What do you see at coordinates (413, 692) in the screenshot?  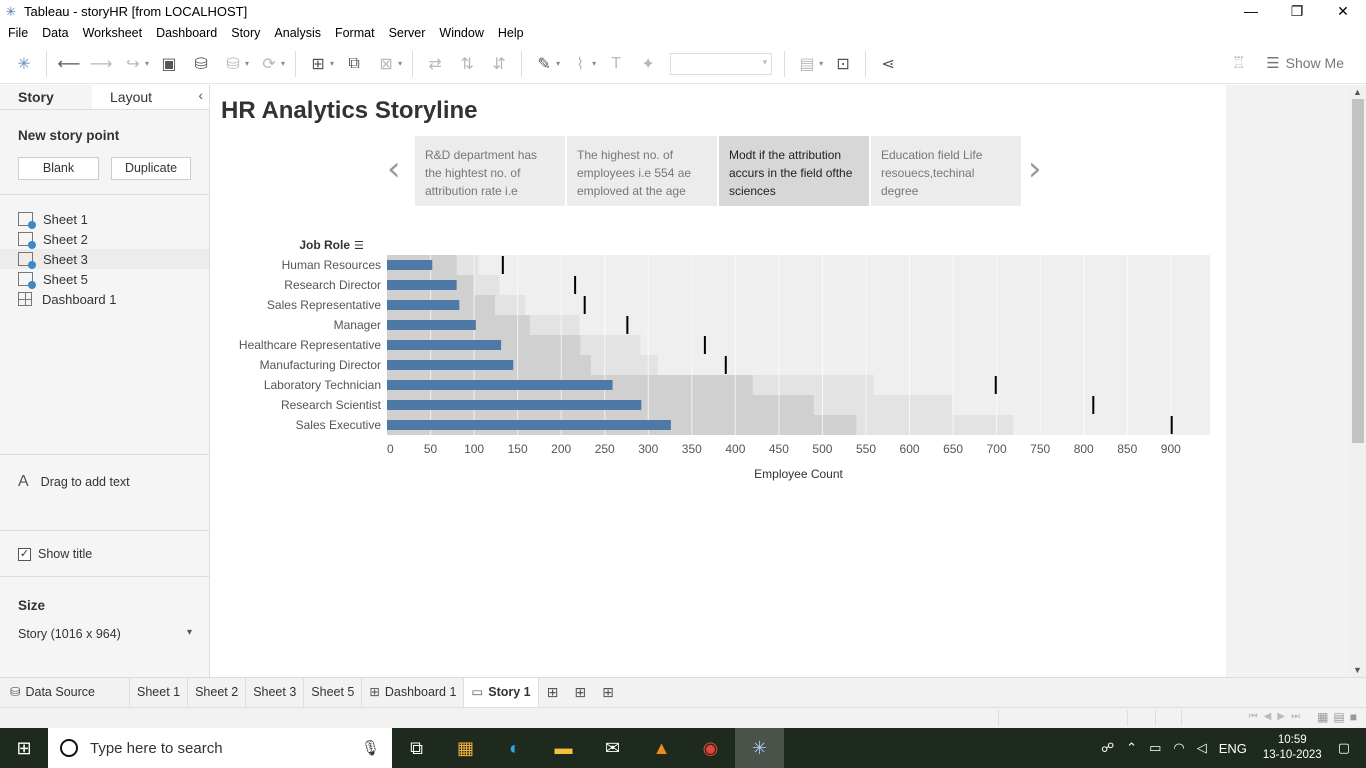 I see `tab-dashboard-1: ⊞ Dashboard 1` at bounding box center [413, 692].